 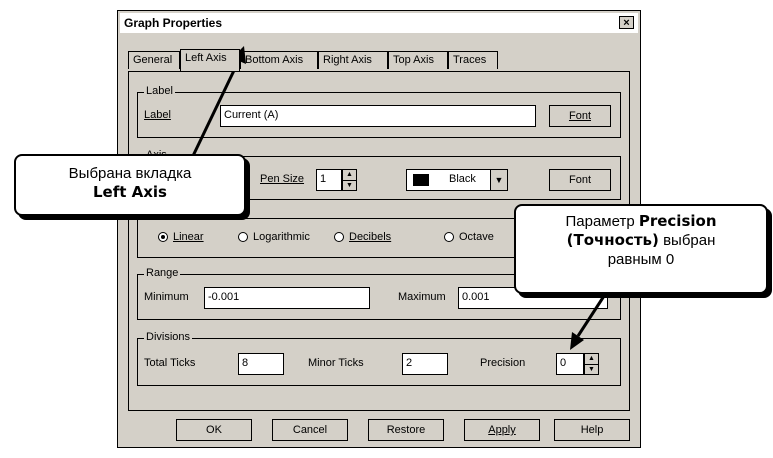 What do you see at coordinates (370, 237) in the screenshot?
I see `scale-decibels-label: Decibels` at bounding box center [370, 237].